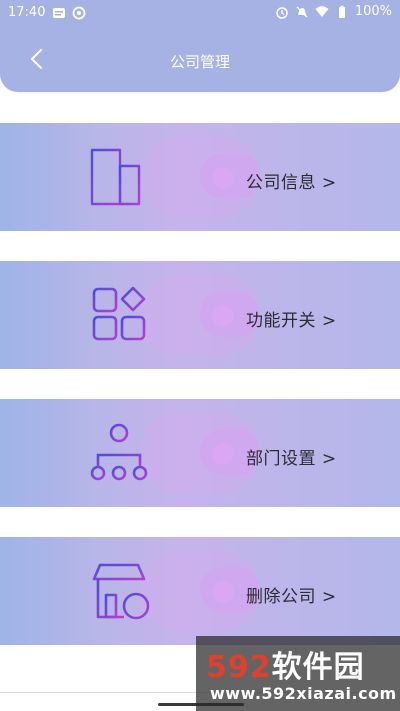 The width and height of the screenshot is (400, 711). I want to click on alarm-icon, so click(282, 12).